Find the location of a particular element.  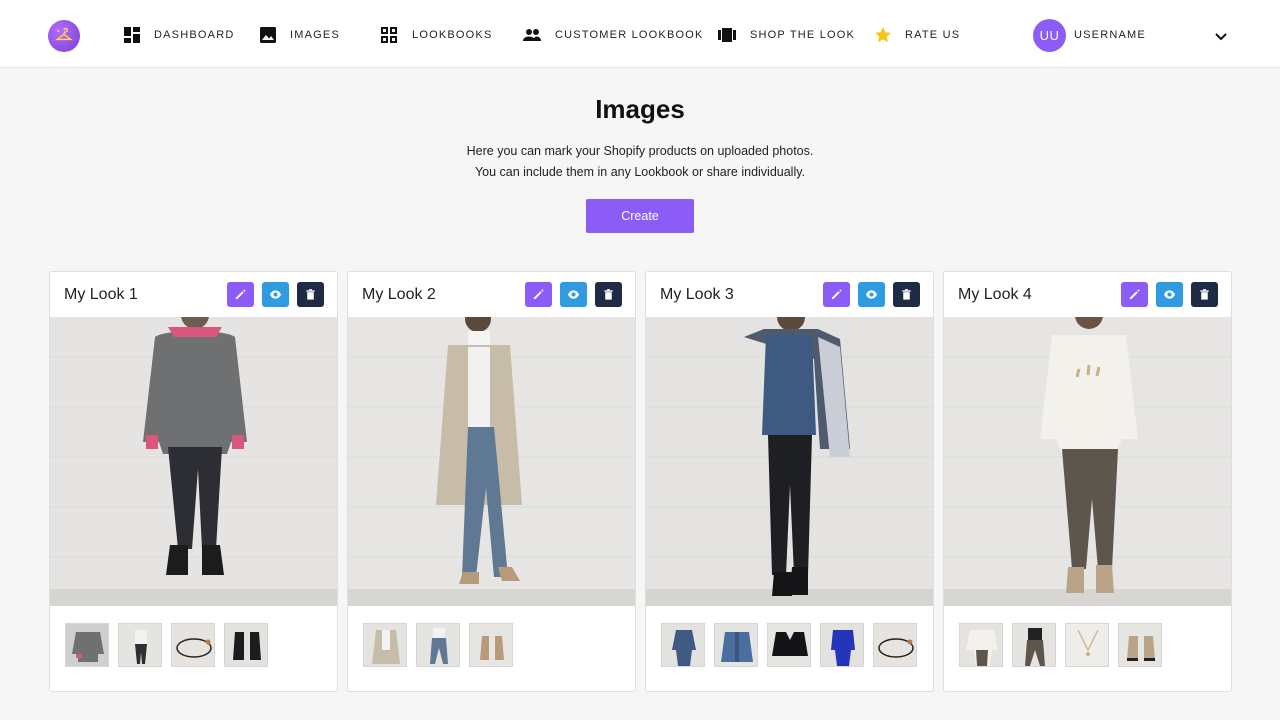

app-logo is located at coordinates (64, 36).